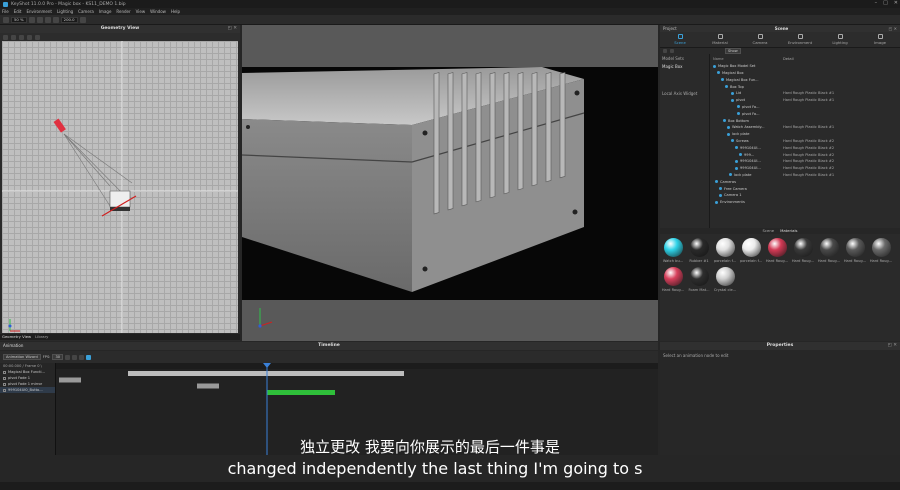 This screenshot has width=900, height=490. I want to click on menu-render: Render, so click(123, 11).